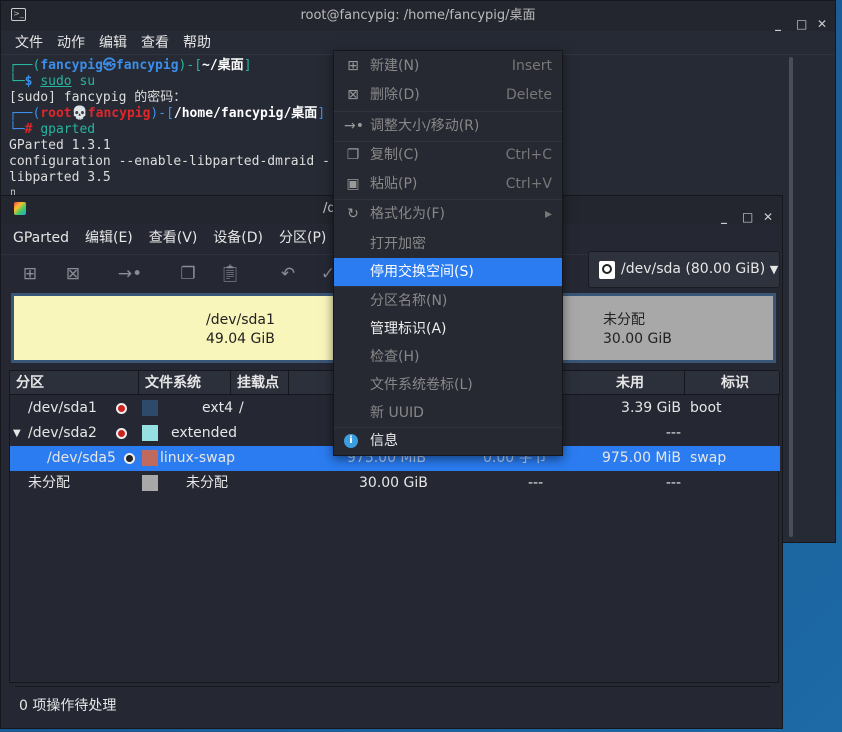 Image resolution: width=842 pixels, height=732 pixels. What do you see at coordinates (81, 458) in the screenshot?
I see `partition-cell: /dev/sda5` at bounding box center [81, 458].